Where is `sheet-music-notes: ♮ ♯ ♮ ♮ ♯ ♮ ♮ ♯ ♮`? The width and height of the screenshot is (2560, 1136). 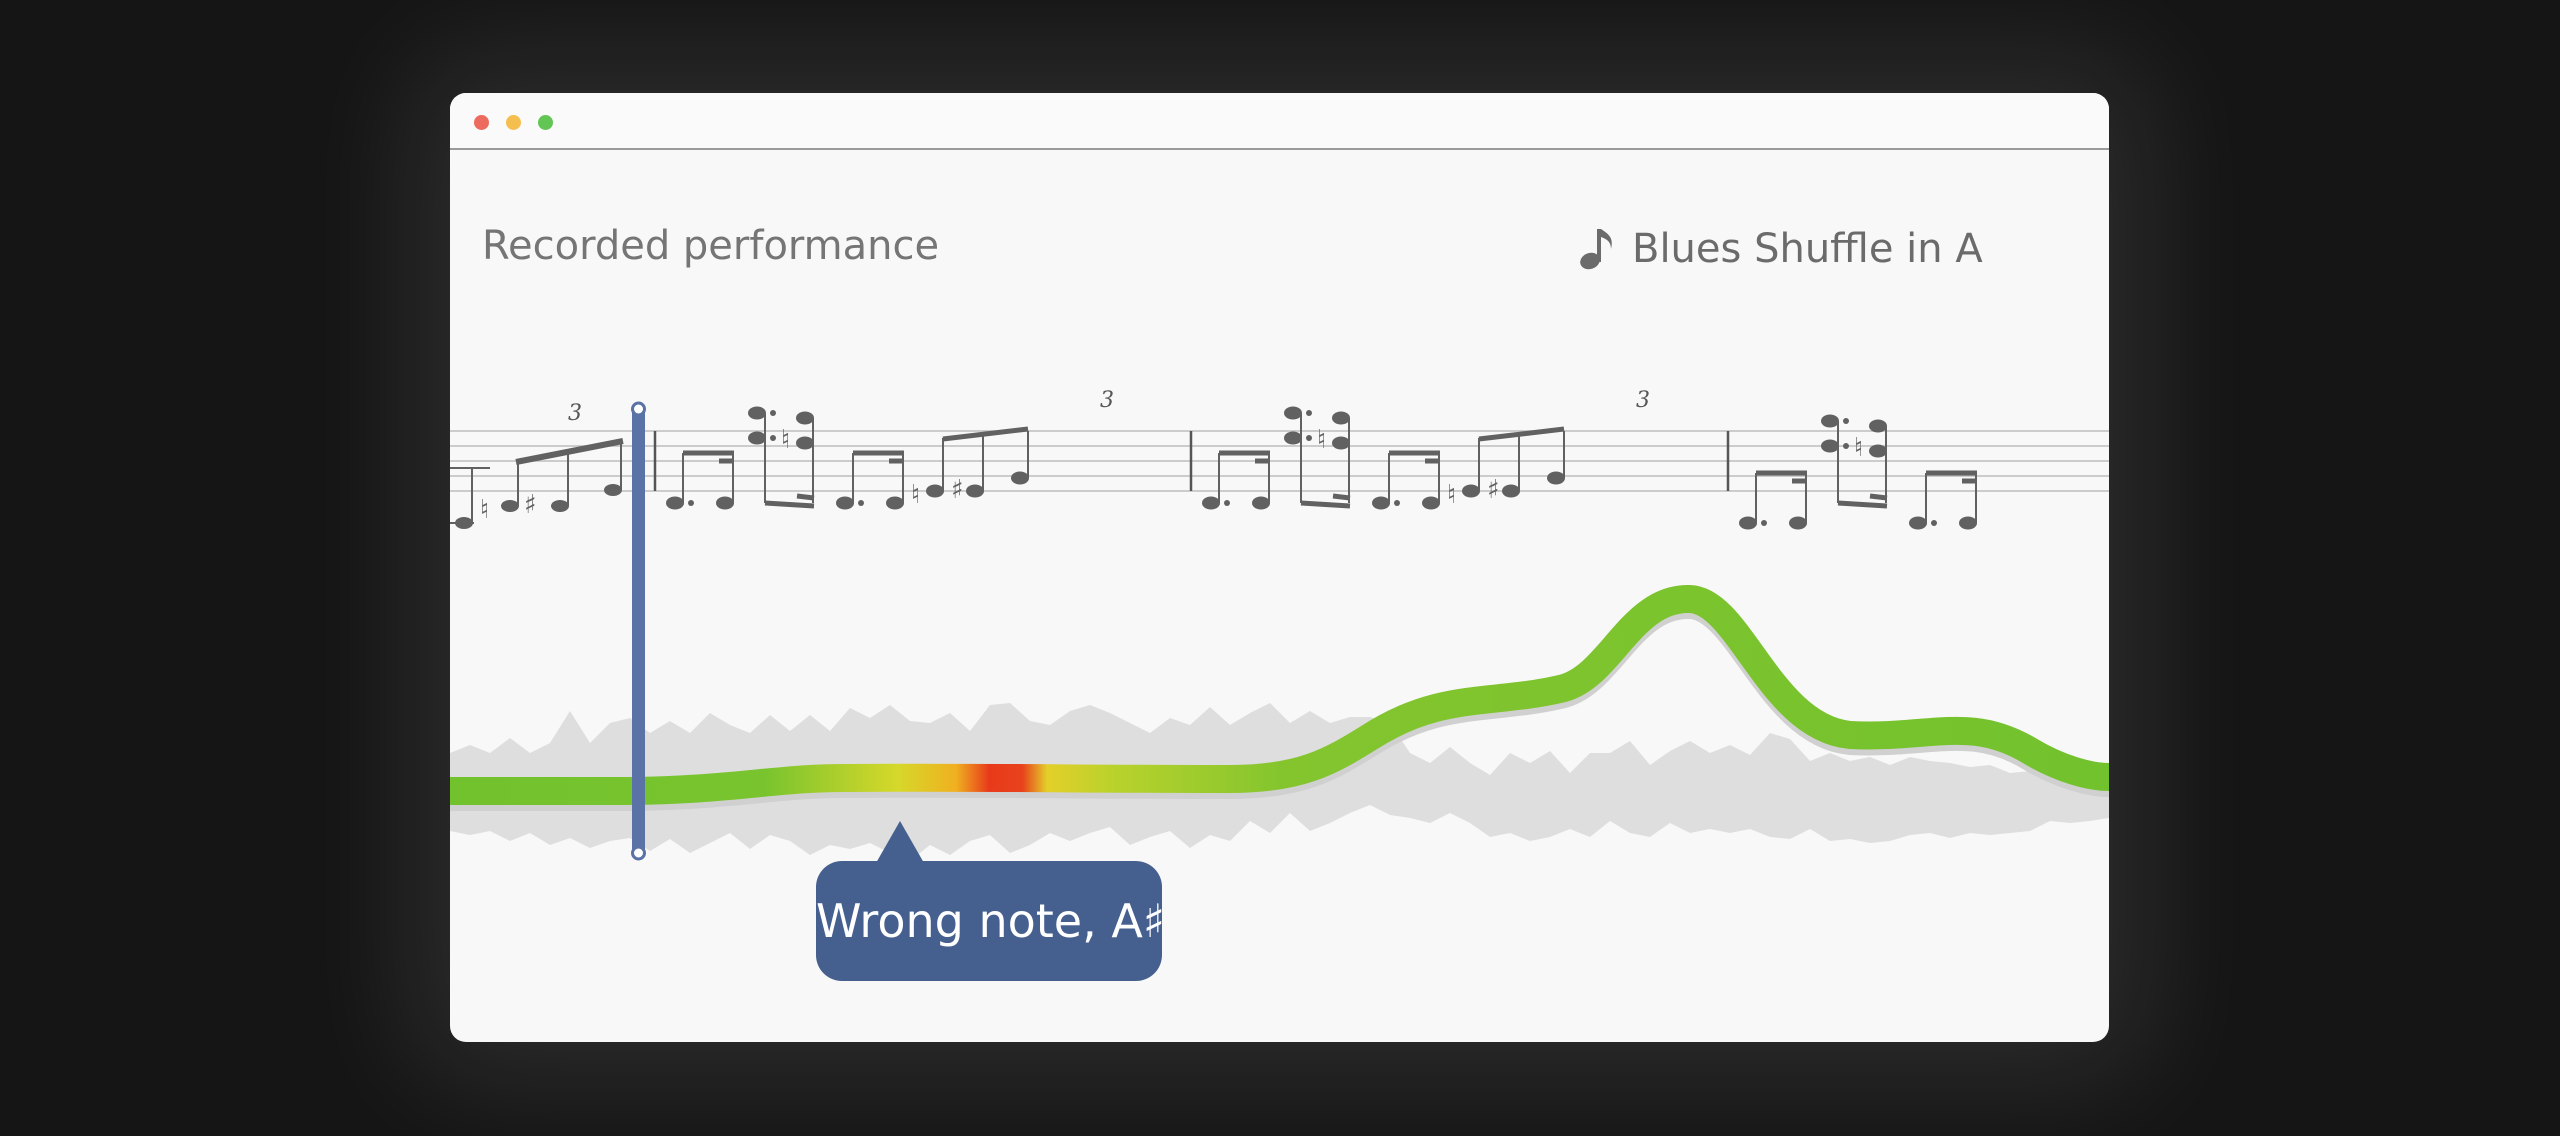
sheet-music-notes: ♮ ♯ ♮ ♮ ♯ ♮ ♮ ♯ ♮ is located at coordinates (1213, 468).